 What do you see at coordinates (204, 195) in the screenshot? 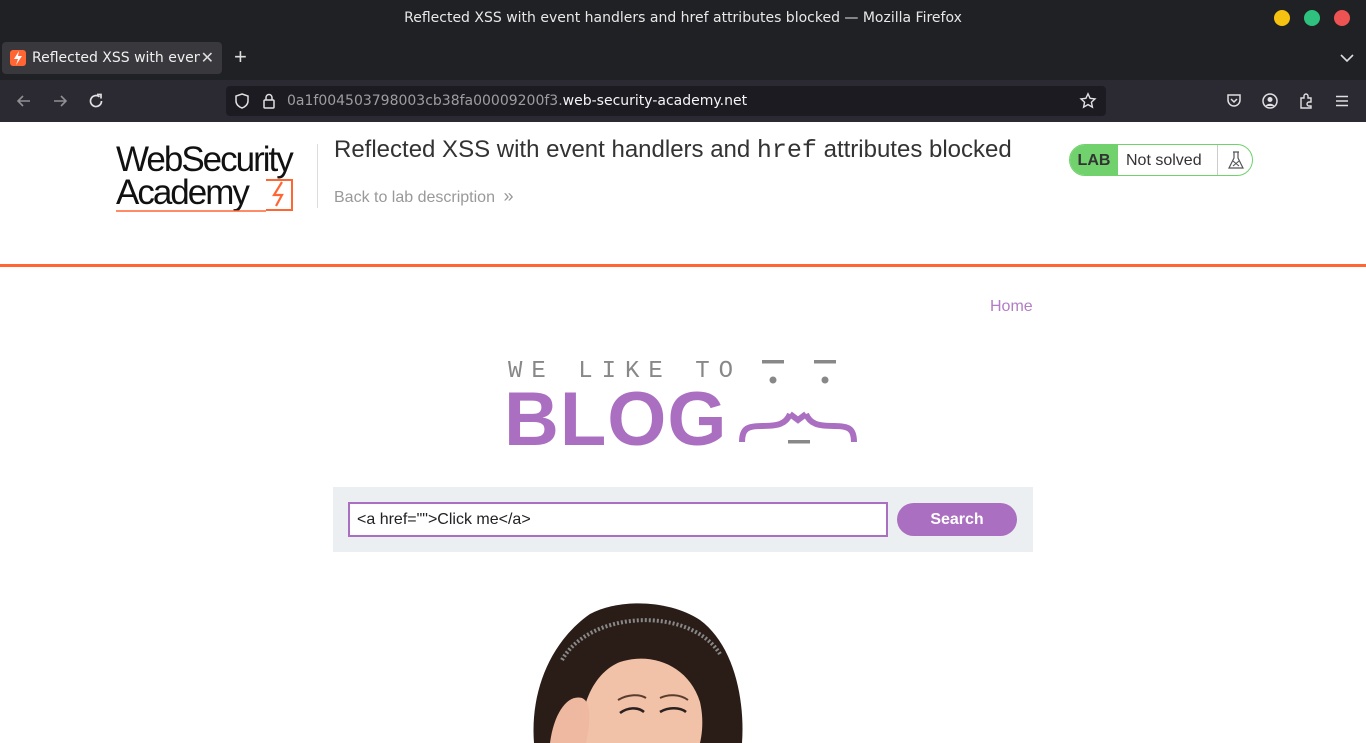
I see `logo-bolt-icon` at bounding box center [204, 195].